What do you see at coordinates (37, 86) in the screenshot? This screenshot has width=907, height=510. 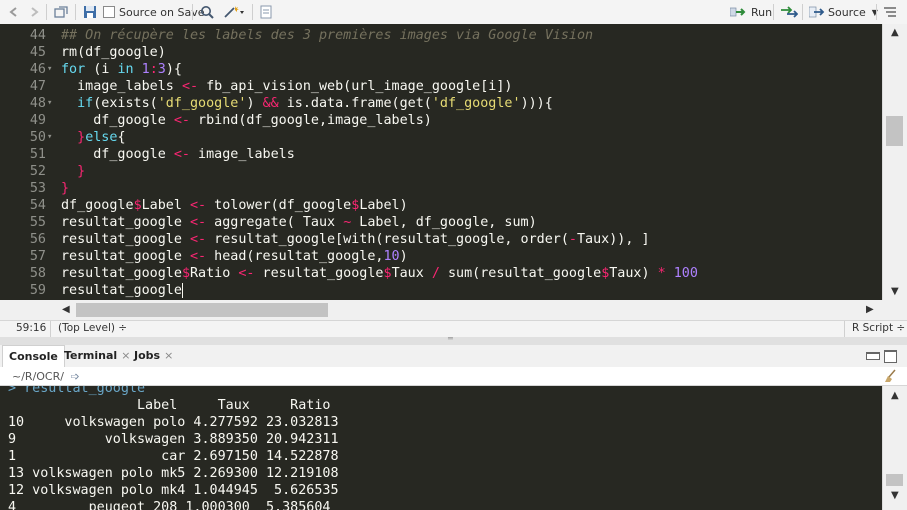 I see `line-number: 47` at bounding box center [37, 86].